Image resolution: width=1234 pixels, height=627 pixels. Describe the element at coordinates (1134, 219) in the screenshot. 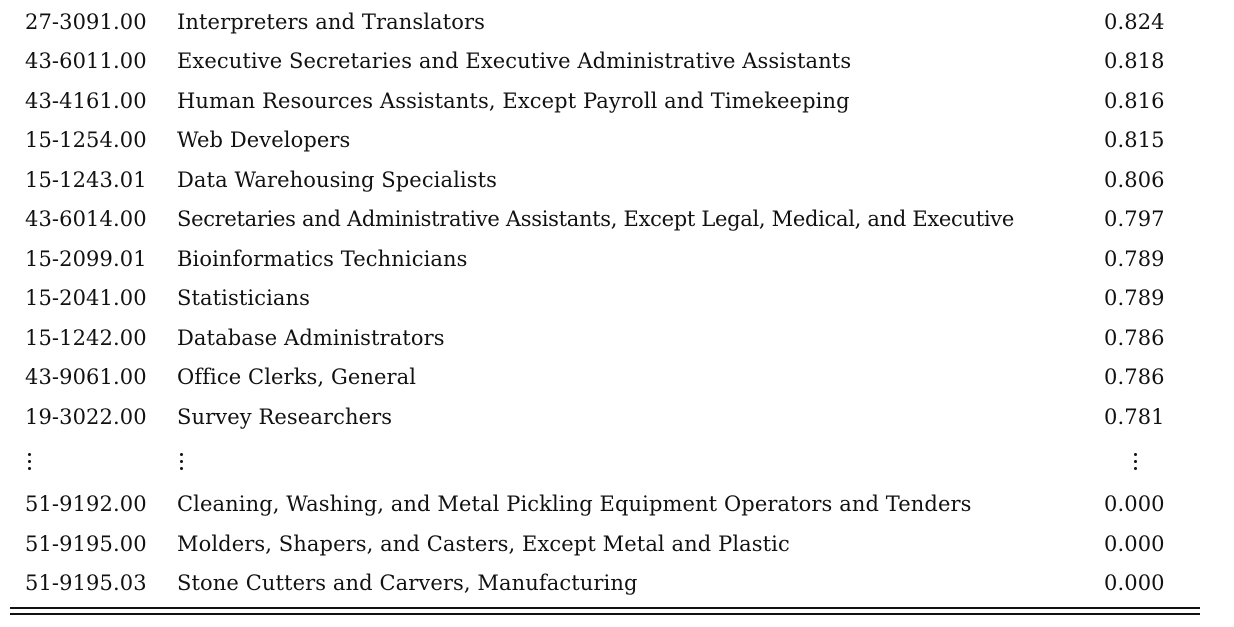

I see `score-value: 0.797` at that location.